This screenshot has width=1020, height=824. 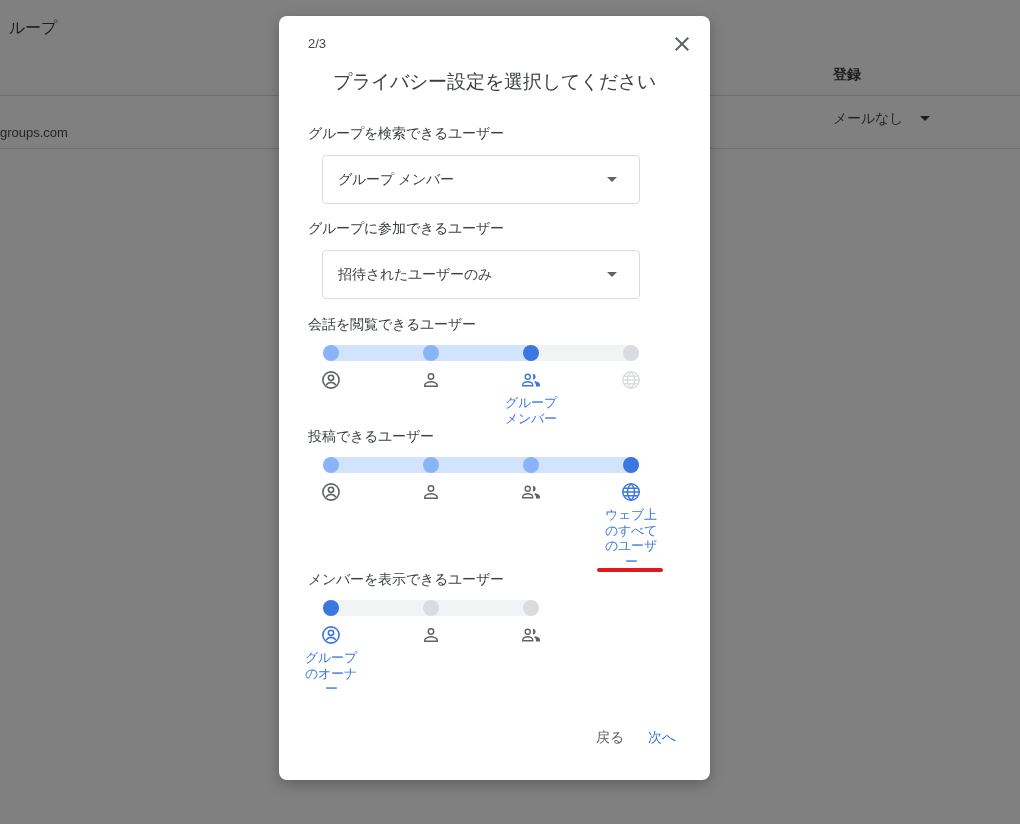 I want to click on field-label: 投稿できるユーザー, so click(x=371, y=436).